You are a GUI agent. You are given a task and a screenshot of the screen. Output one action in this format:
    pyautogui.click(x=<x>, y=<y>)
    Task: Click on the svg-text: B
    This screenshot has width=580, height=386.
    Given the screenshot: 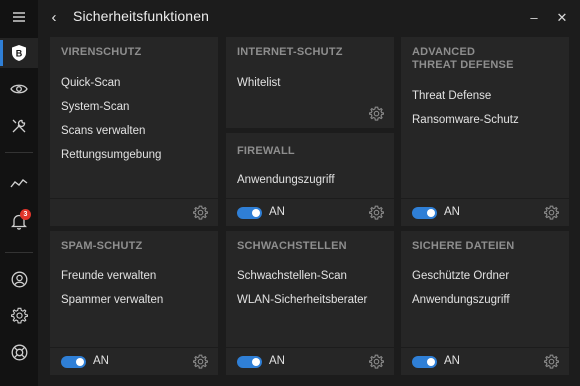 What is the action you would take?
    pyautogui.click(x=19, y=54)
    